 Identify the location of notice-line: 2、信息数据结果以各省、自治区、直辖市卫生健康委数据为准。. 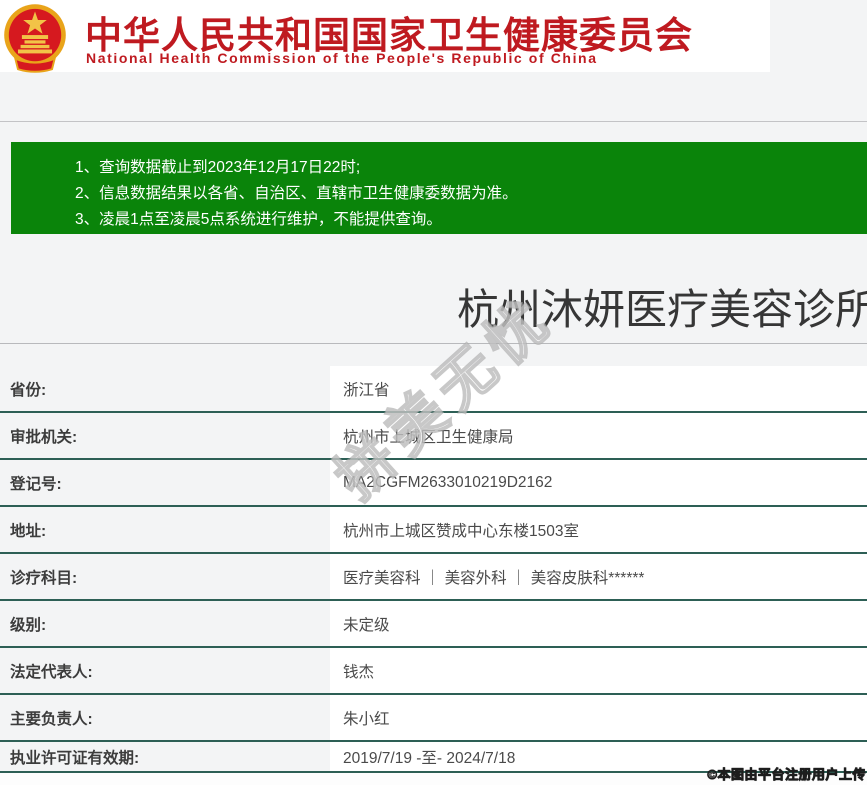
(296, 193).